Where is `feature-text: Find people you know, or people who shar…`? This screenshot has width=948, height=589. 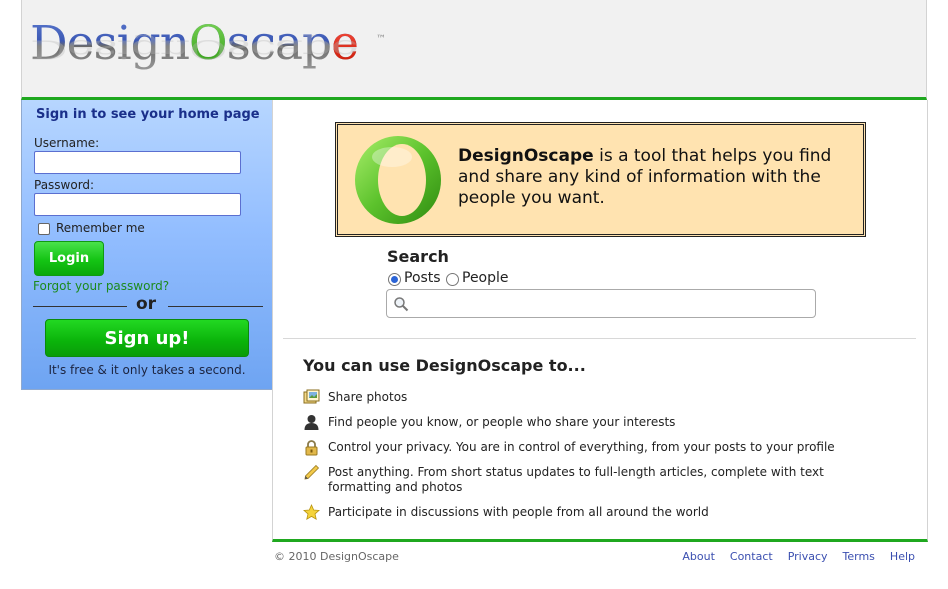
feature-text: Find people you know, or people who shar… is located at coordinates (502, 422).